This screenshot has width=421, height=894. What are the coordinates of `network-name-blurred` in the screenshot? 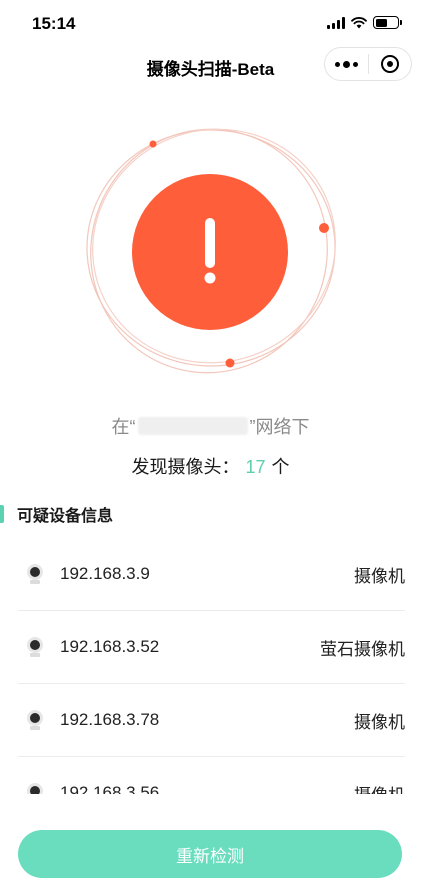 It's located at (192, 426).